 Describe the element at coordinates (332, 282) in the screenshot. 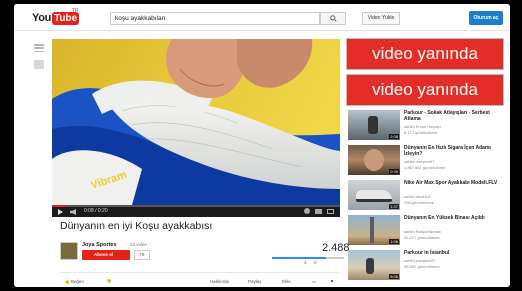

I see `flag-icon: ⚑` at that location.